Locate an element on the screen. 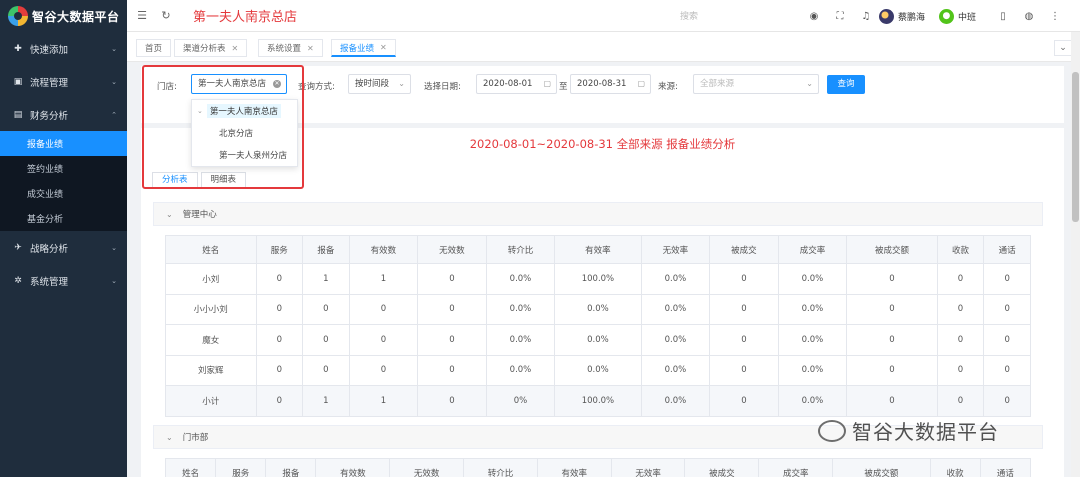 The height and width of the screenshot is (477, 1080). submenu-item-1: 签约业绩 is located at coordinates (63, 168).